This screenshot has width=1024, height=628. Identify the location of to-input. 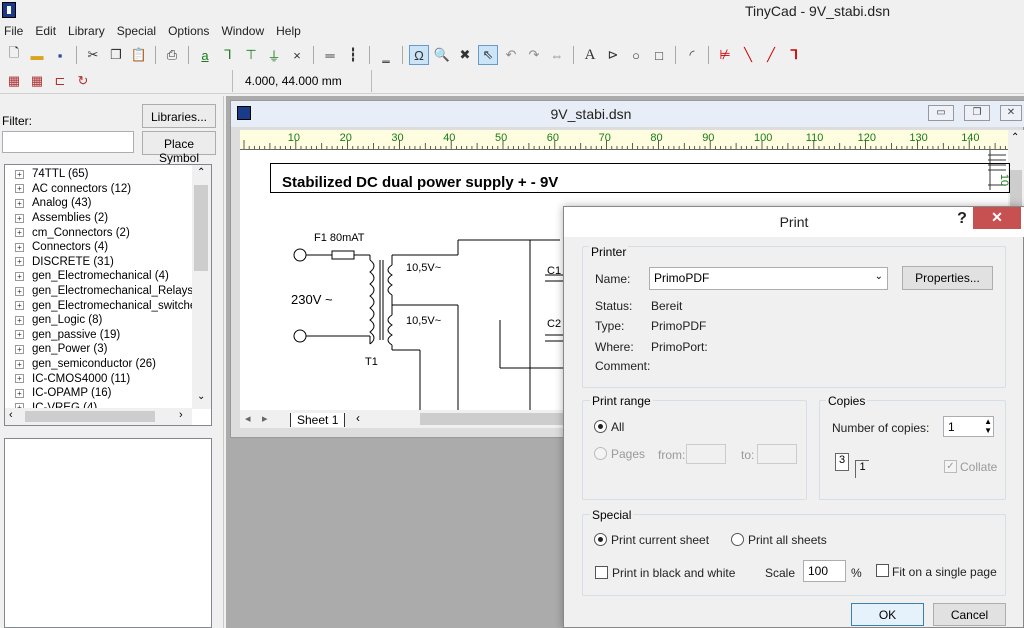
(777, 454).